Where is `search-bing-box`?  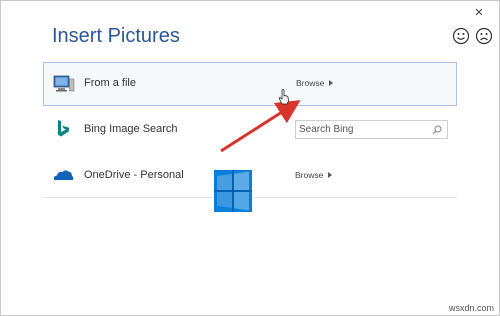
search-bing-box is located at coordinates (371, 129).